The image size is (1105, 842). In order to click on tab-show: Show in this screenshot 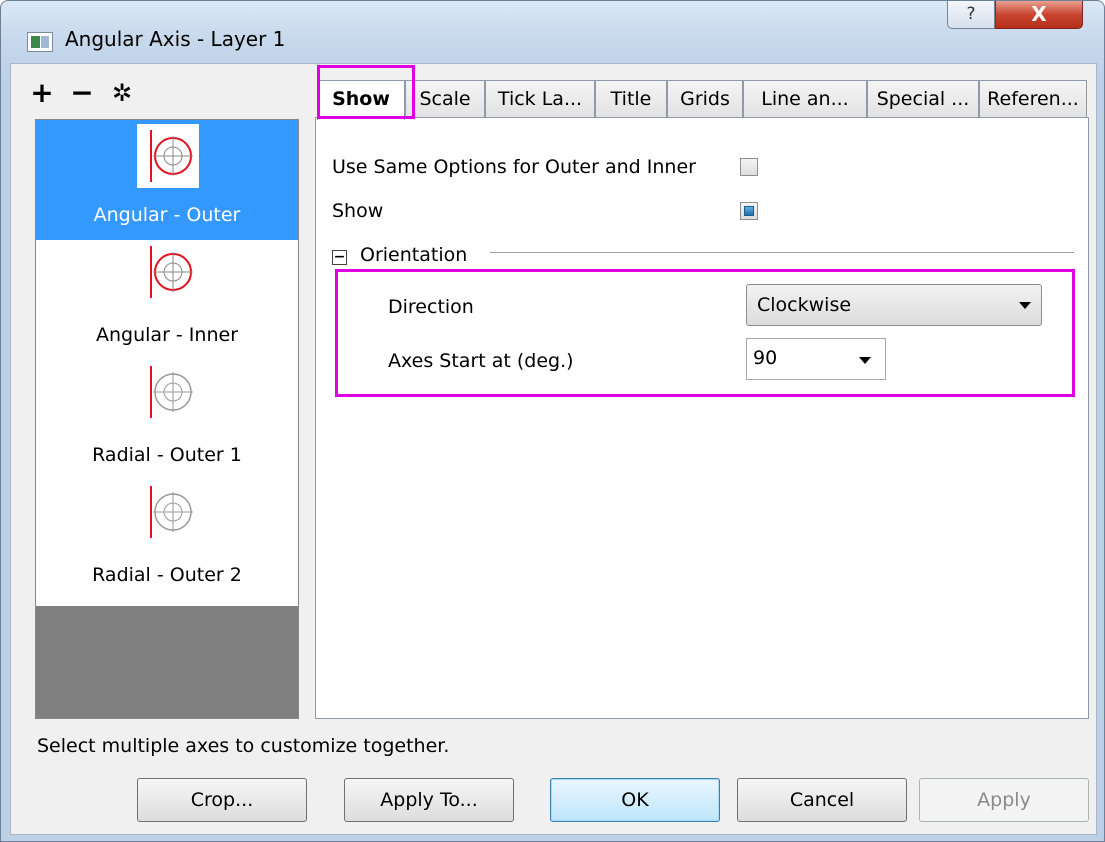, I will do `click(361, 100)`.